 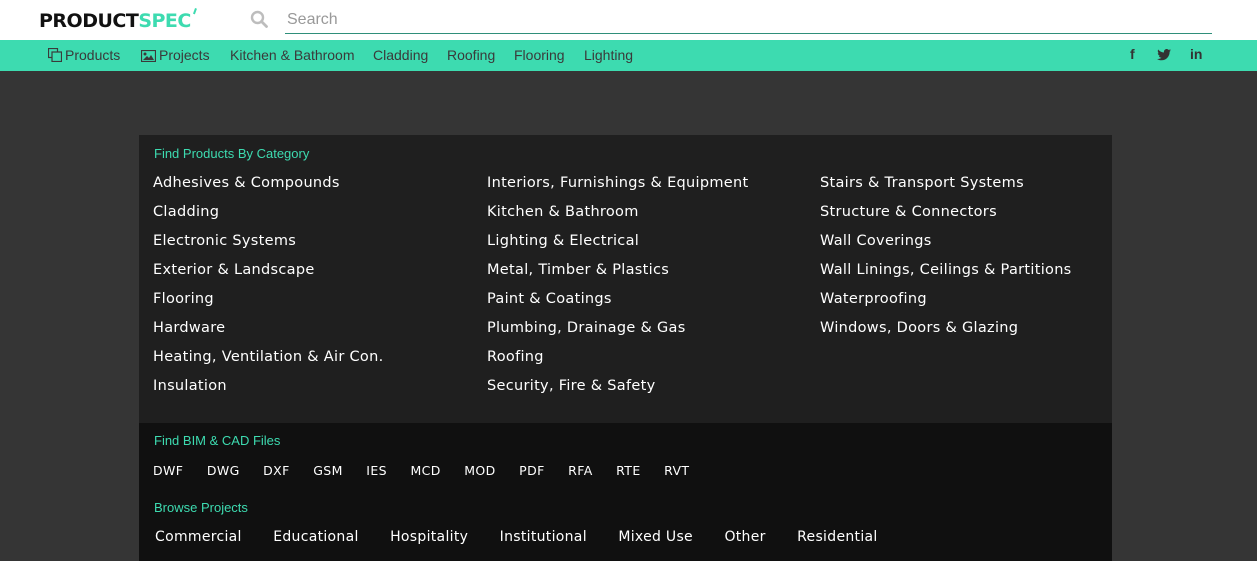 I want to click on nav-item-flooring: Flooring, so click(x=539, y=55).